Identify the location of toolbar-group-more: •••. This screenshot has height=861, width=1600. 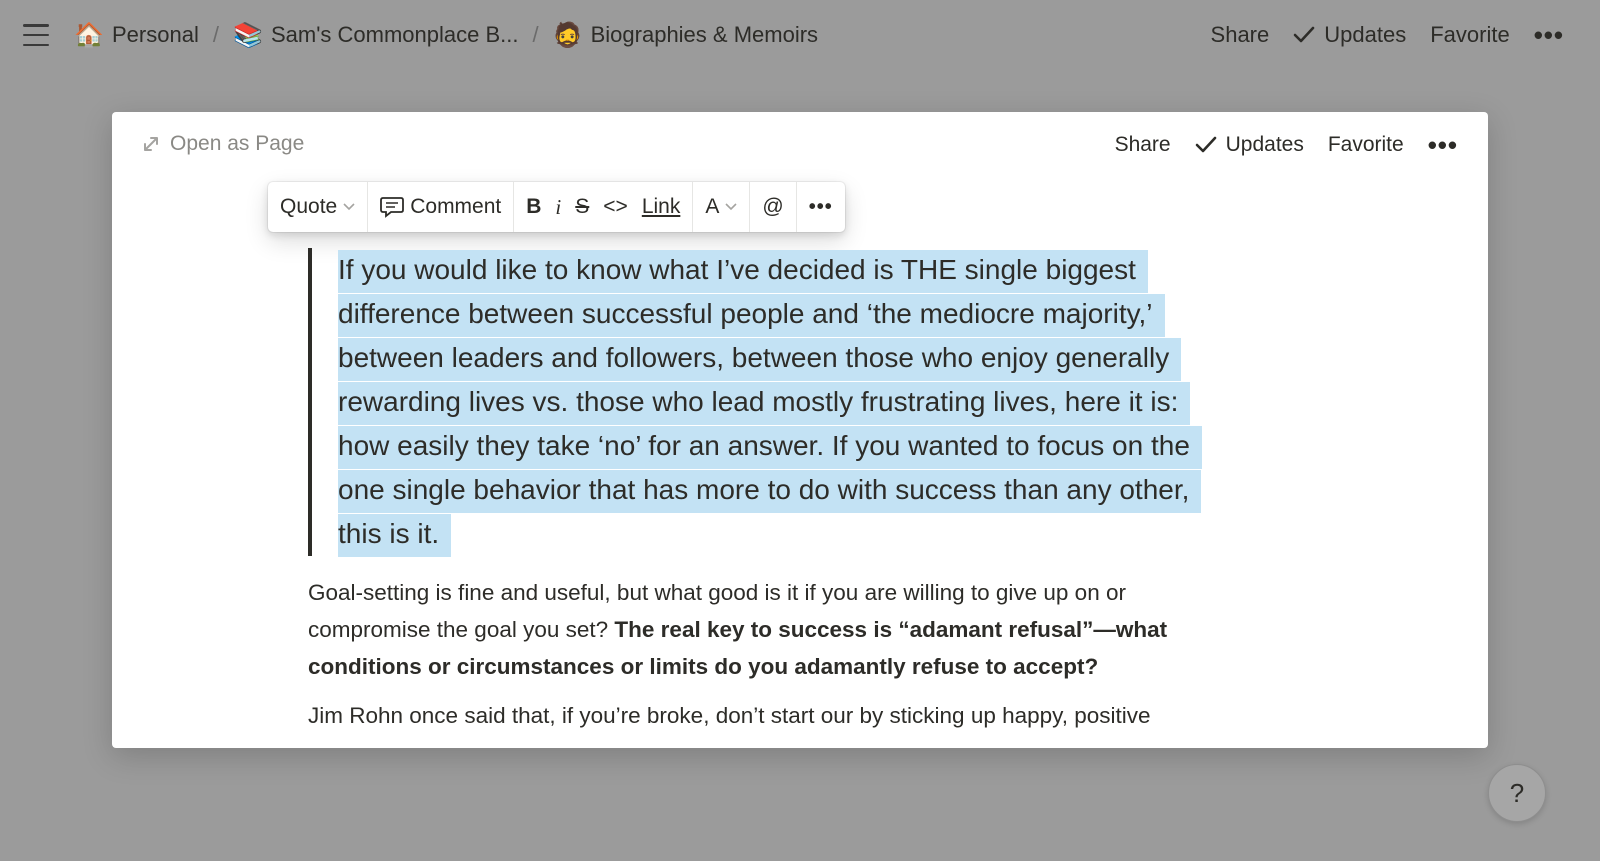
(821, 207).